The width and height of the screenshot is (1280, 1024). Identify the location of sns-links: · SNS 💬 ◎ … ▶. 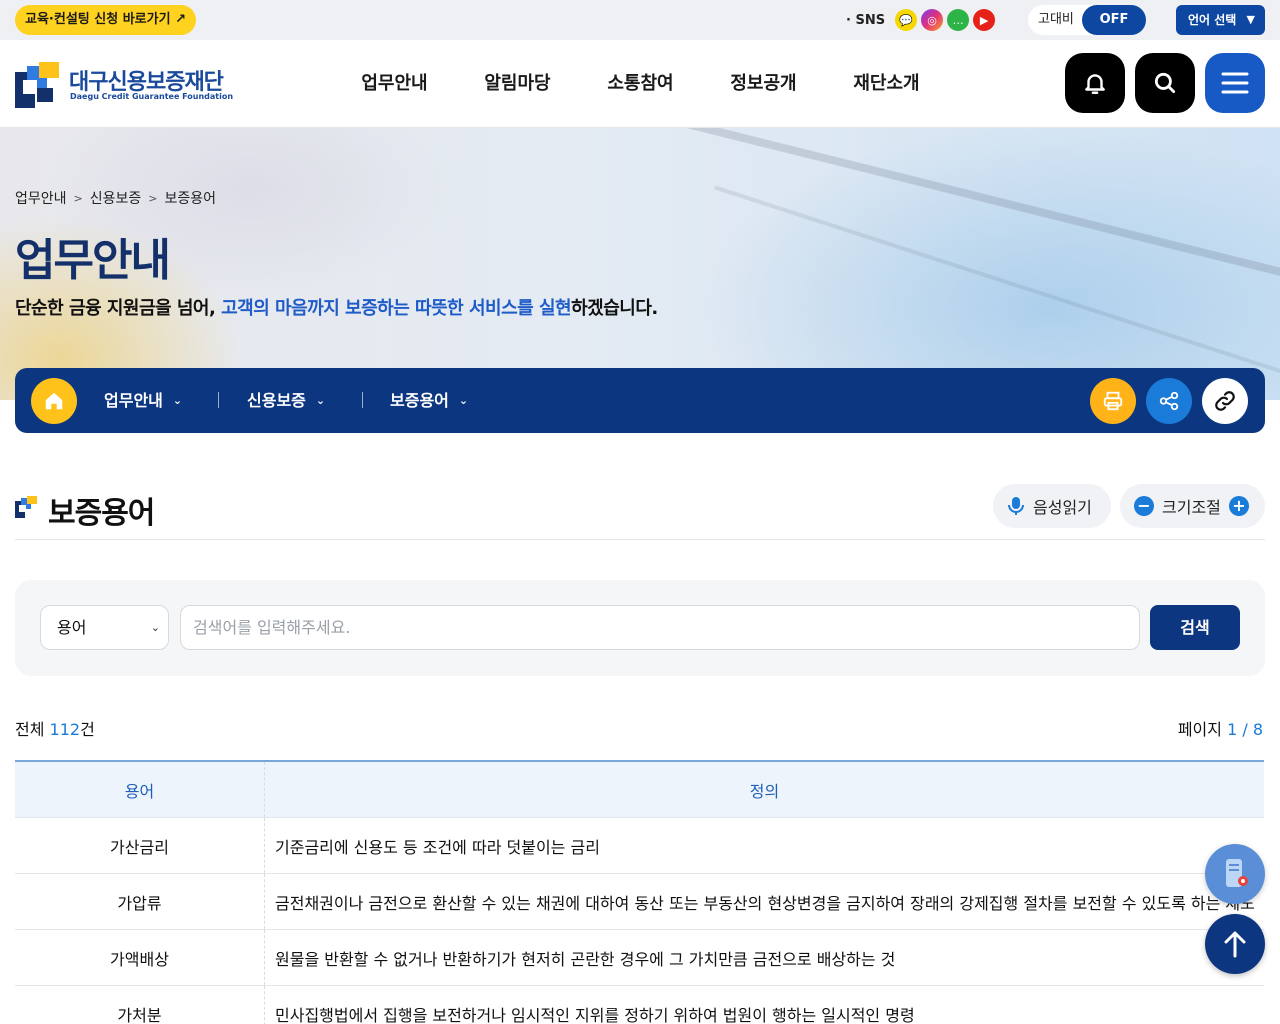
(921, 20).